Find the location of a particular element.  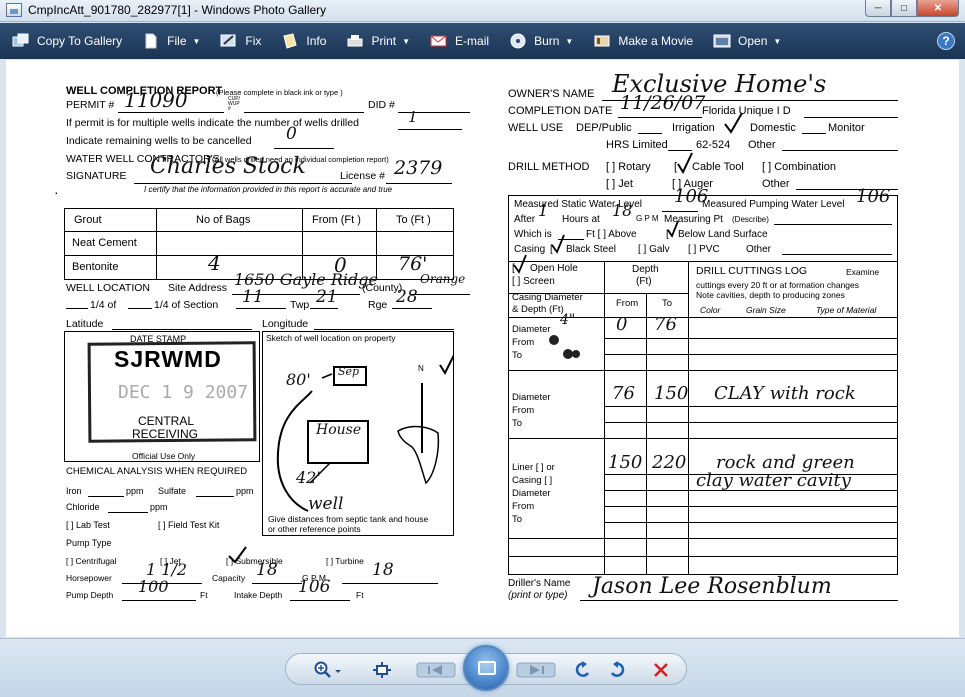

well-location-label: WELL LOCATION is located at coordinates (108, 288).